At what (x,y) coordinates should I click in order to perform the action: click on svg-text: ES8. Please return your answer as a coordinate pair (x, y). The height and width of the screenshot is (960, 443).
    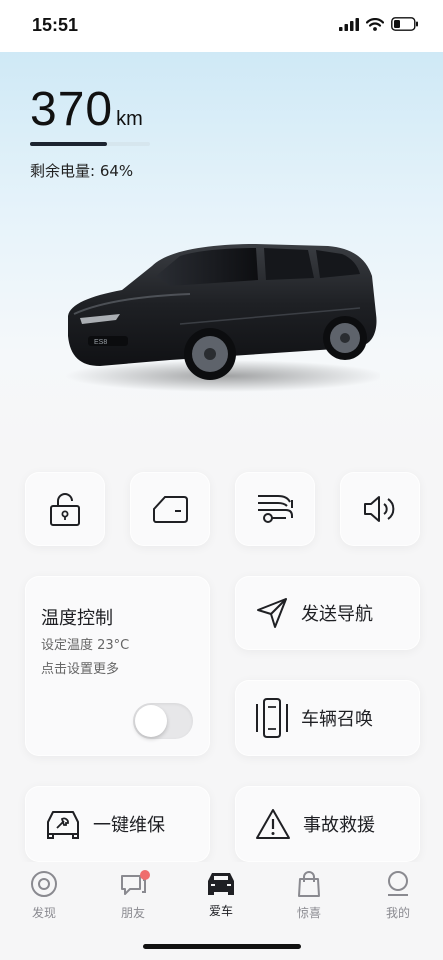
    Looking at the image, I should click on (100, 342).